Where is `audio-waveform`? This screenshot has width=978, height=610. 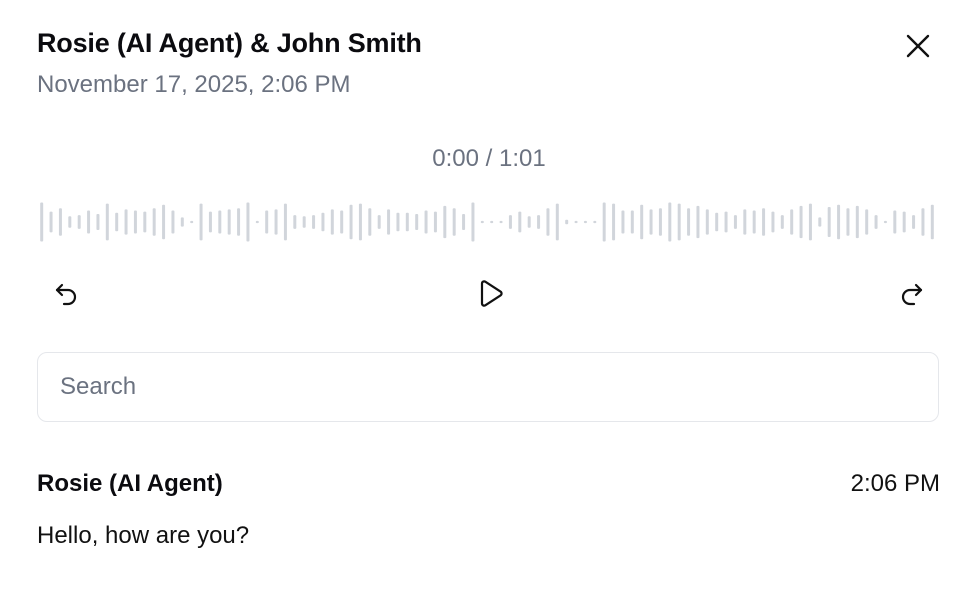
audio-waveform is located at coordinates (487, 222).